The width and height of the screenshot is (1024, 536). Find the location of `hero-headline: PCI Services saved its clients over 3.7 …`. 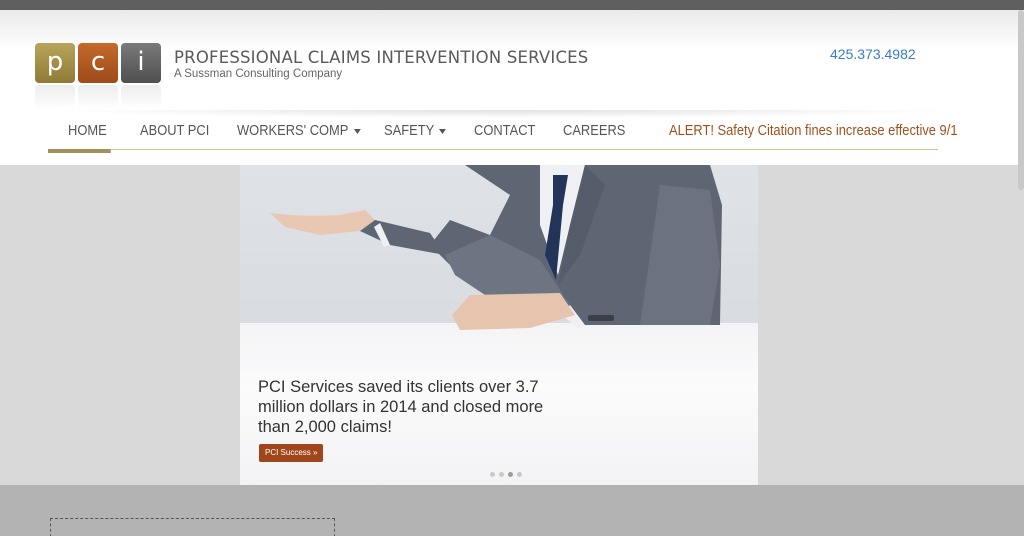

hero-headline: PCI Services saved its clients over 3.7 … is located at coordinates (401, 407).